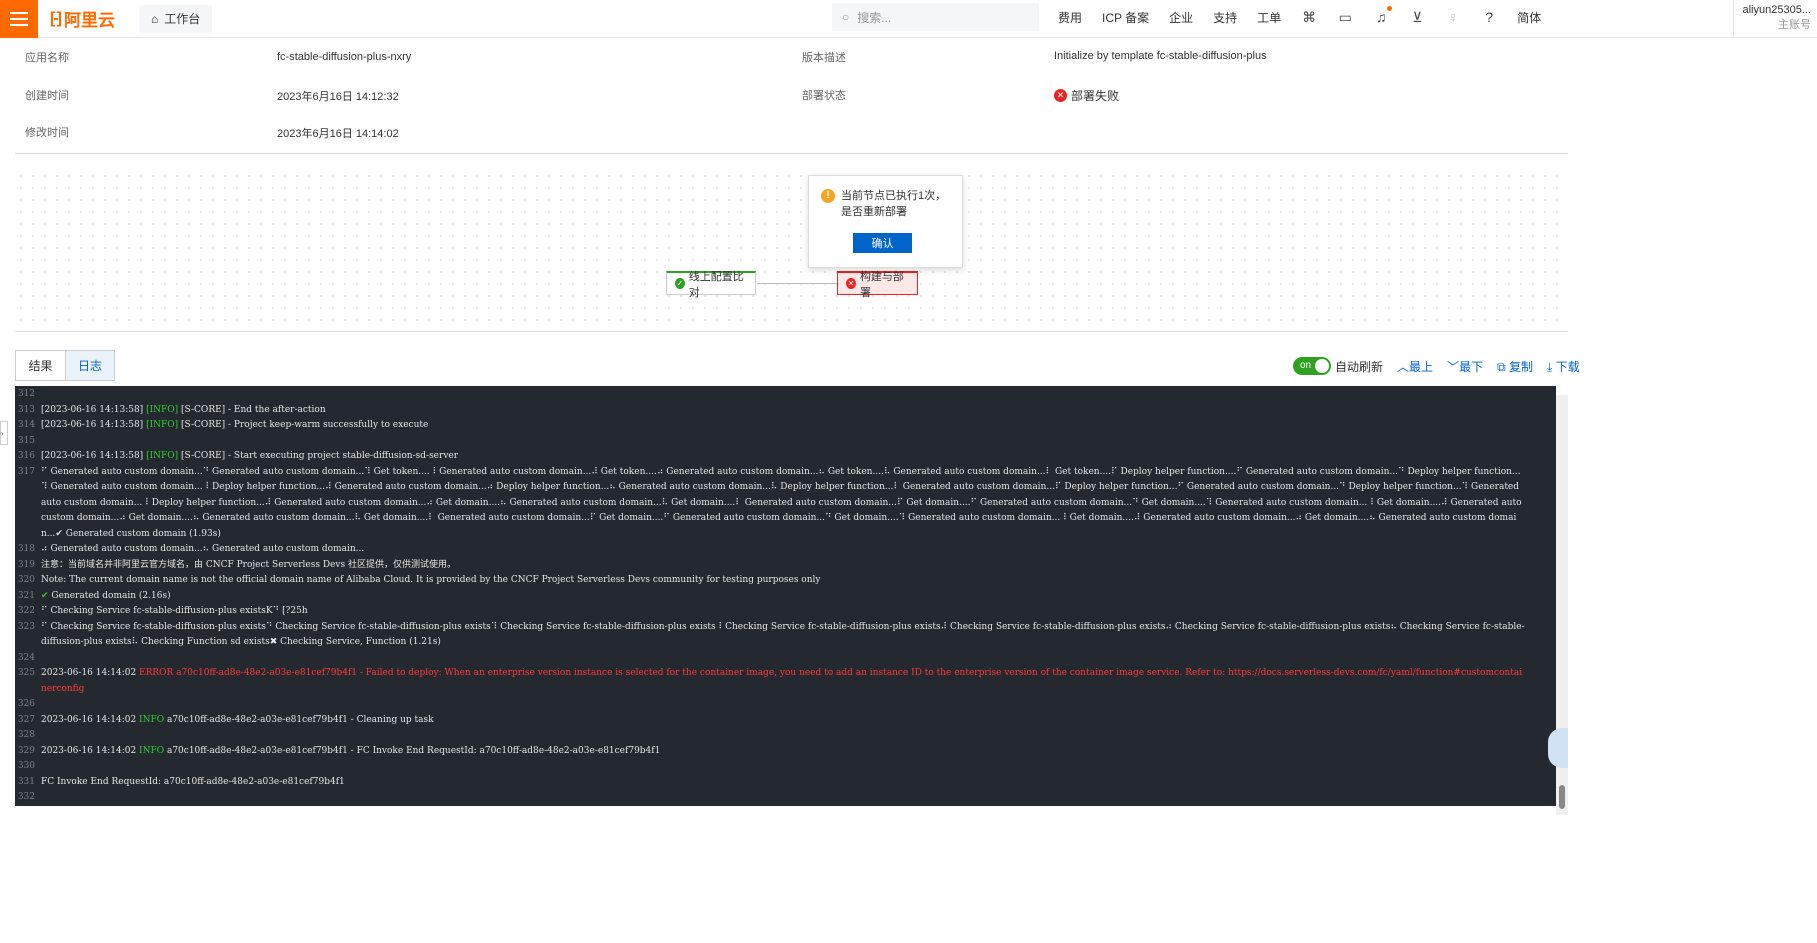 This screenshot has height=943, width=1817. I want to click on nav-support: 支持, so click(1225, 17).